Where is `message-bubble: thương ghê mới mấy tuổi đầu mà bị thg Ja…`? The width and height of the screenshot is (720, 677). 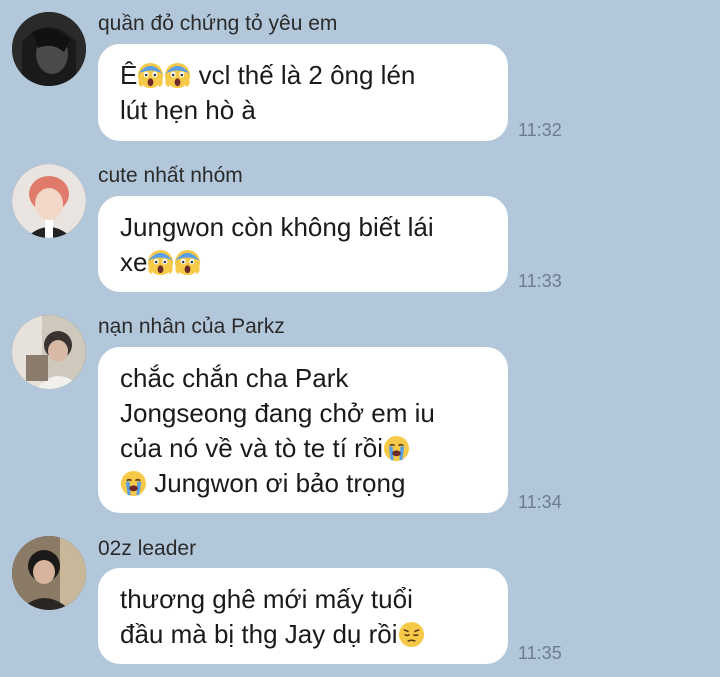
message-bubble: thương ghê mới mấy tuổi đầu mà bị thg Ja… is located at coordinates (303, 616).